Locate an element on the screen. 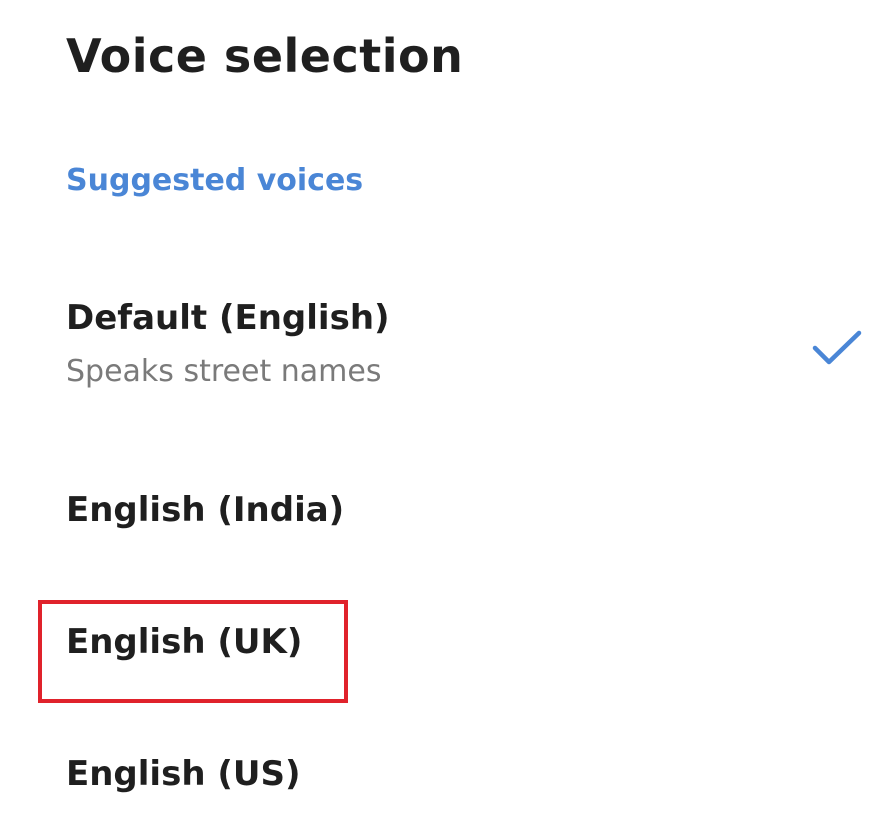  voice-option-label: English (US) is located at coordinates (183, 774).